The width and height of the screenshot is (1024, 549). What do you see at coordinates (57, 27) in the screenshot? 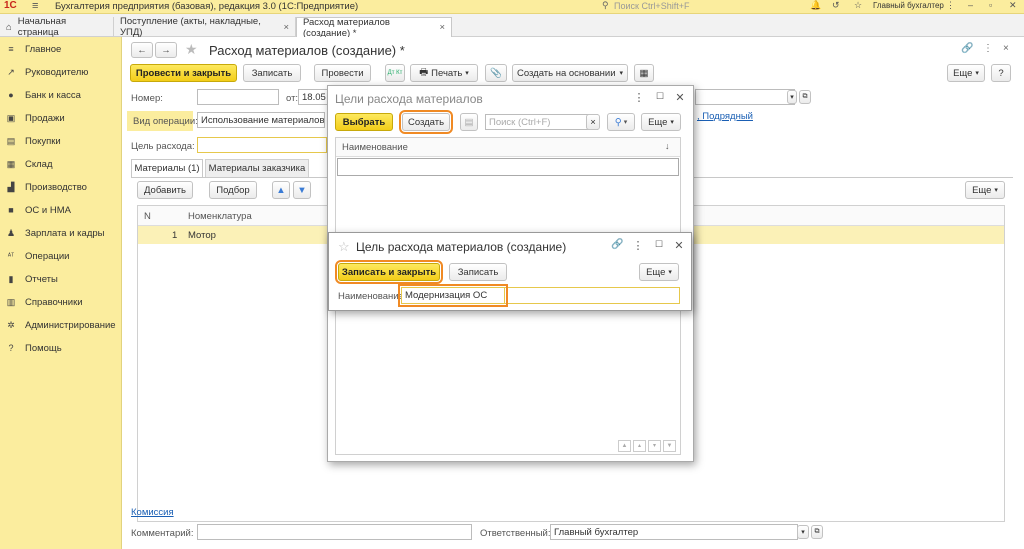
I see `tab-home: ⌂ Начальная страница` at bounding box center [57, 27].